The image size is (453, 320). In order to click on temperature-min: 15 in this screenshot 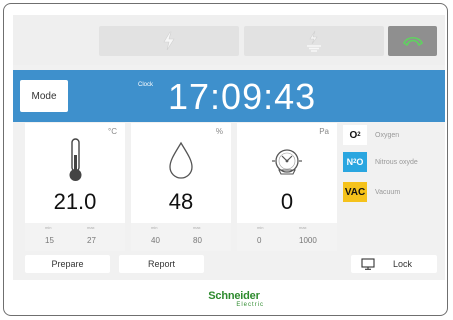, I will do `click(49, 240)`.